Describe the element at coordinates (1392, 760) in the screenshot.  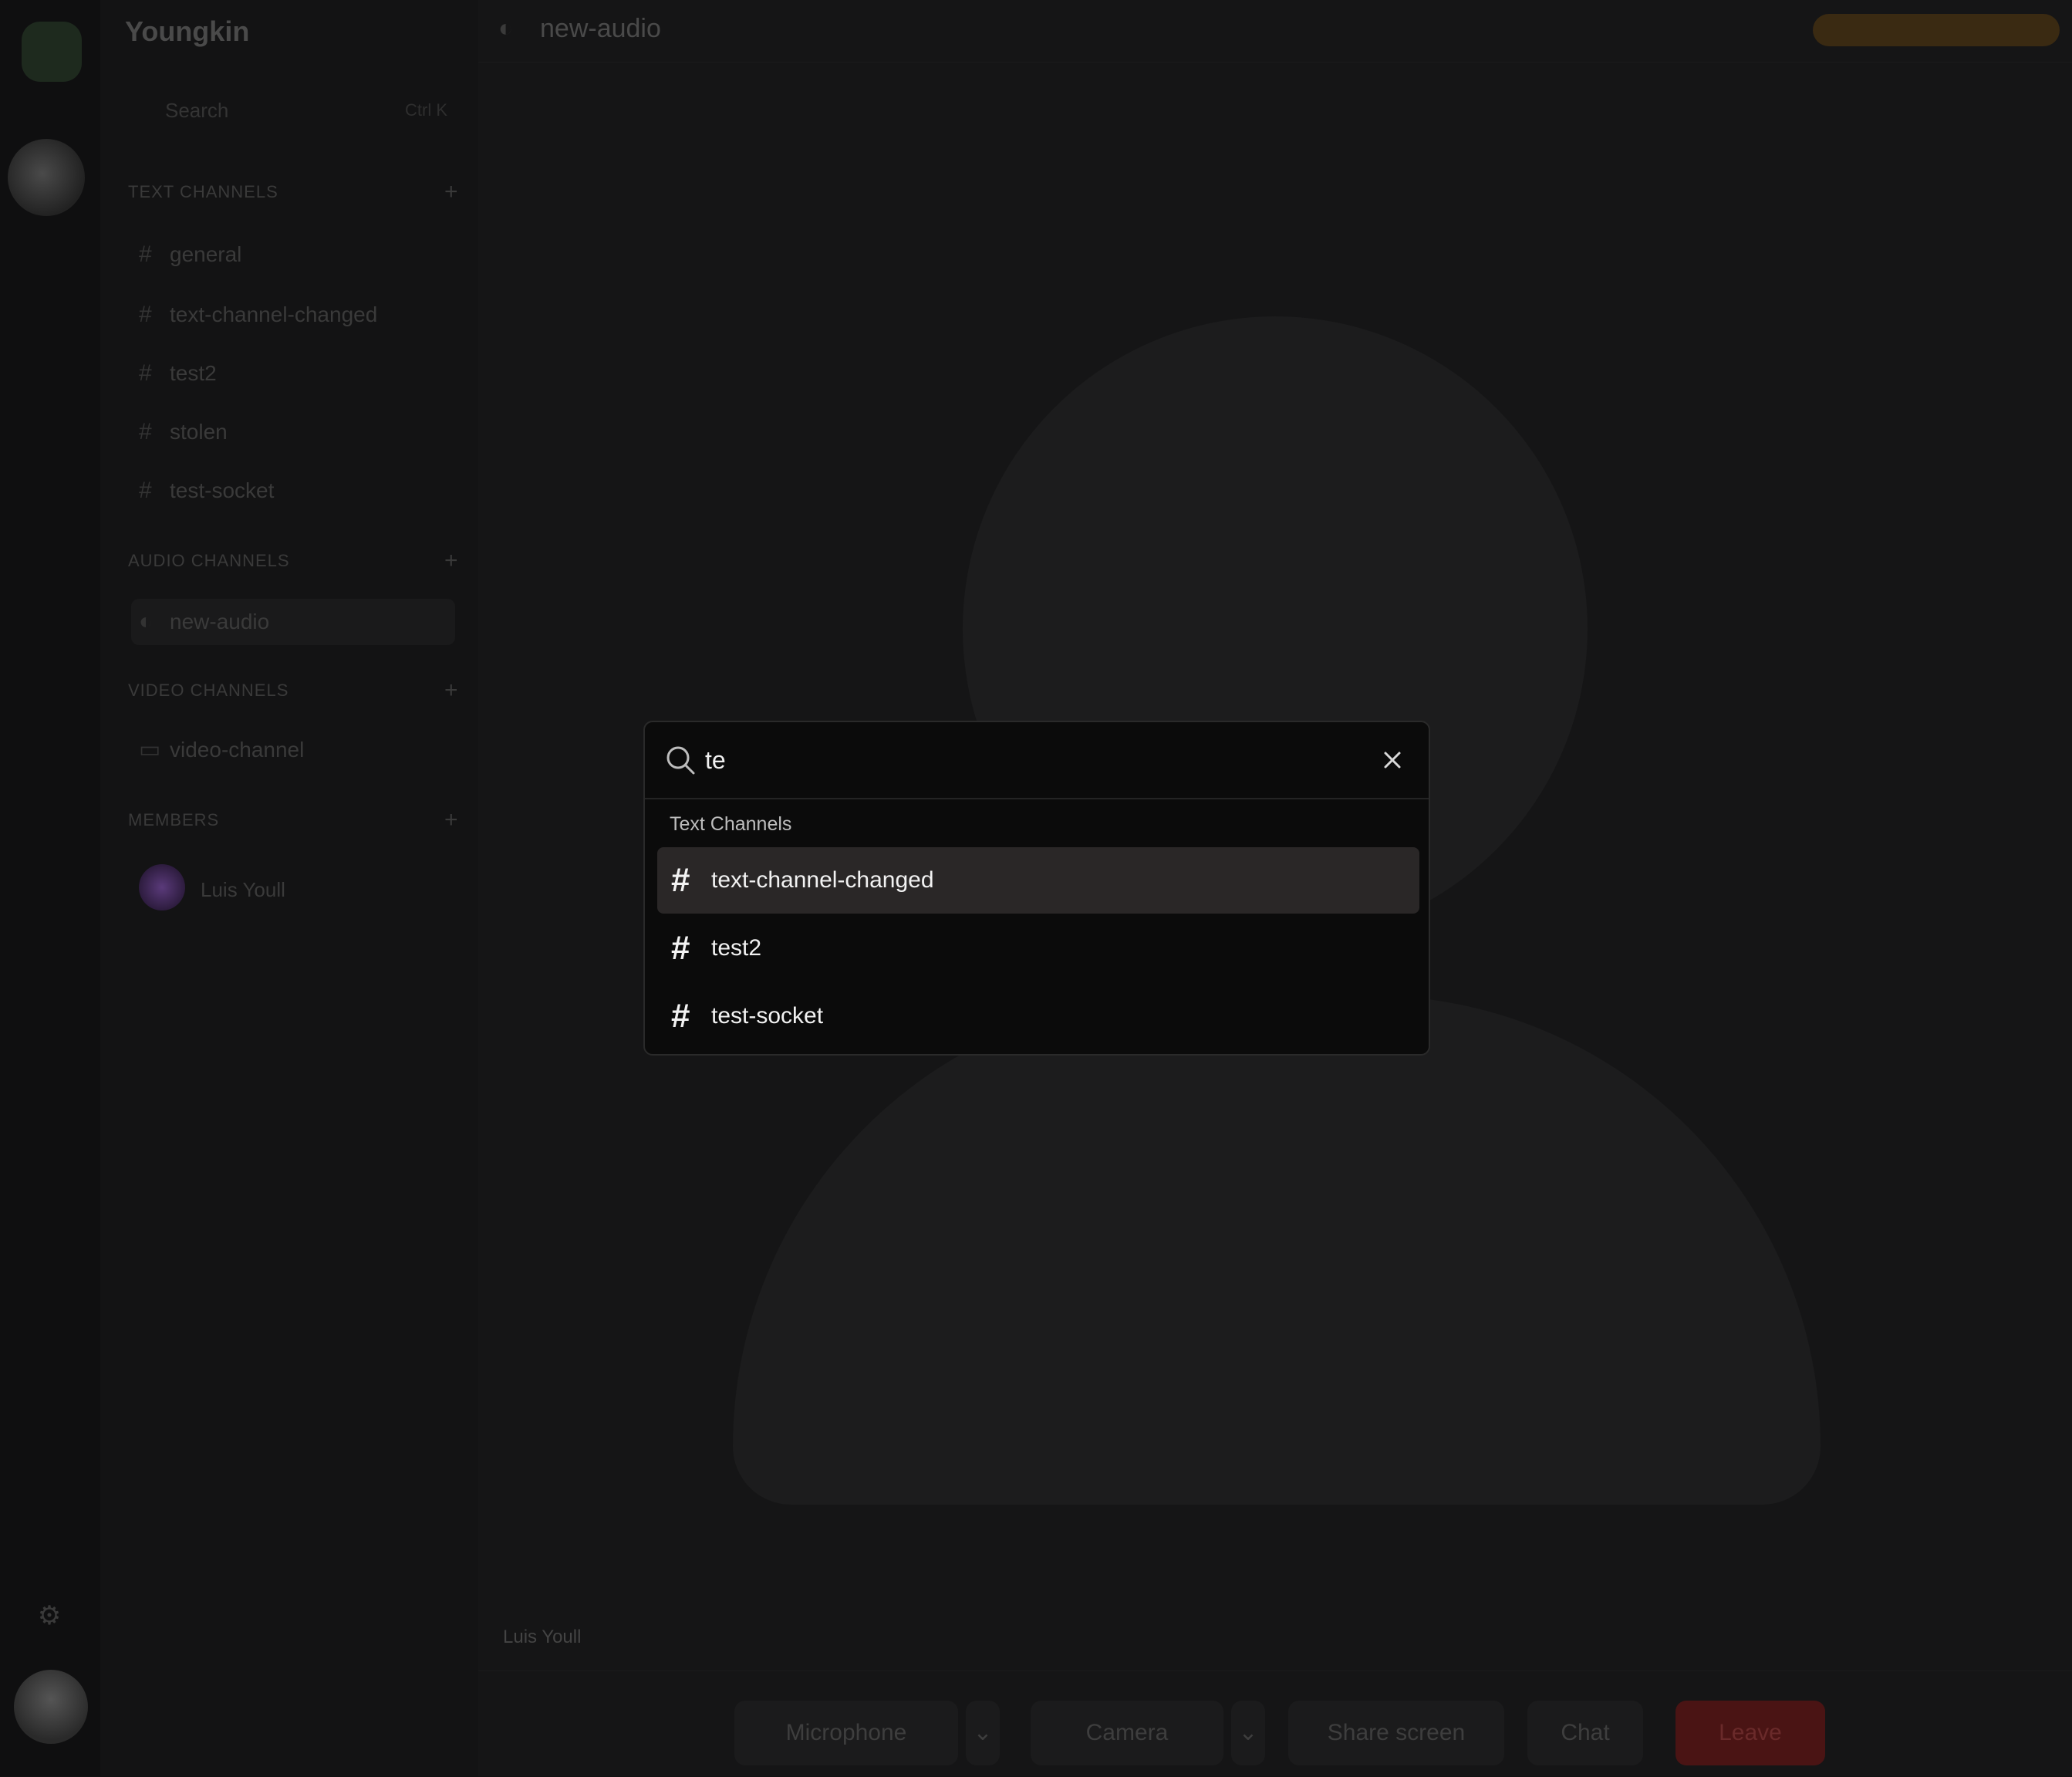
I see `close-icon` at that location.